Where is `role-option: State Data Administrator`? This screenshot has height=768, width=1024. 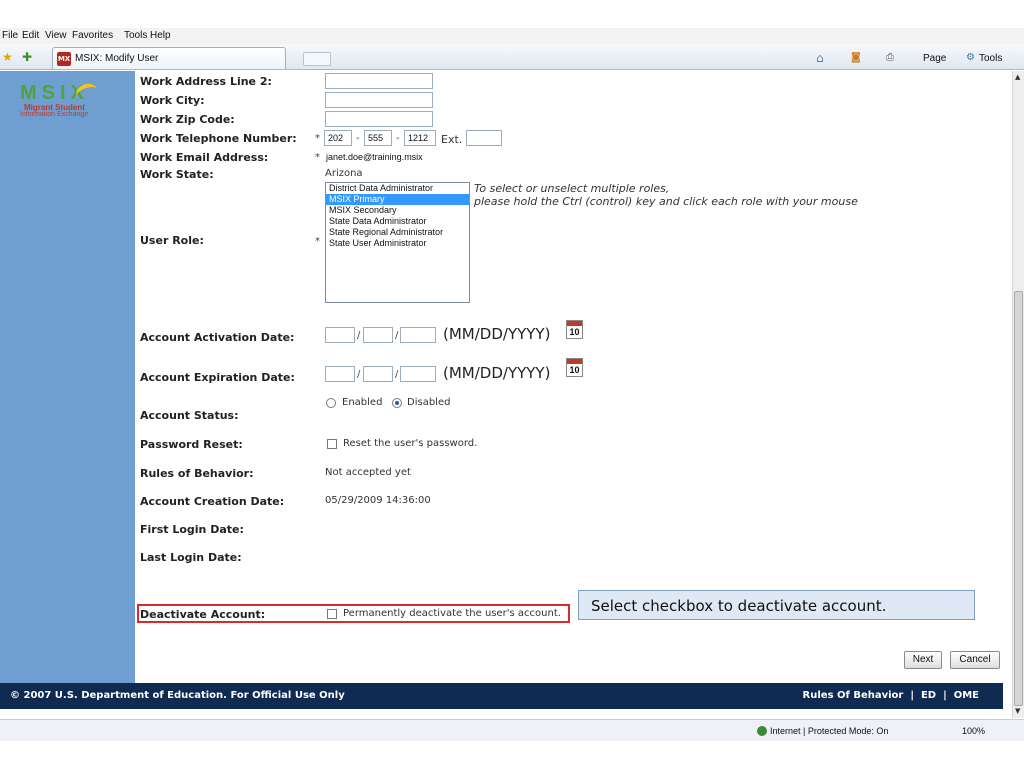 role-option: State Data Administrator is located at coordinates (397, 221).